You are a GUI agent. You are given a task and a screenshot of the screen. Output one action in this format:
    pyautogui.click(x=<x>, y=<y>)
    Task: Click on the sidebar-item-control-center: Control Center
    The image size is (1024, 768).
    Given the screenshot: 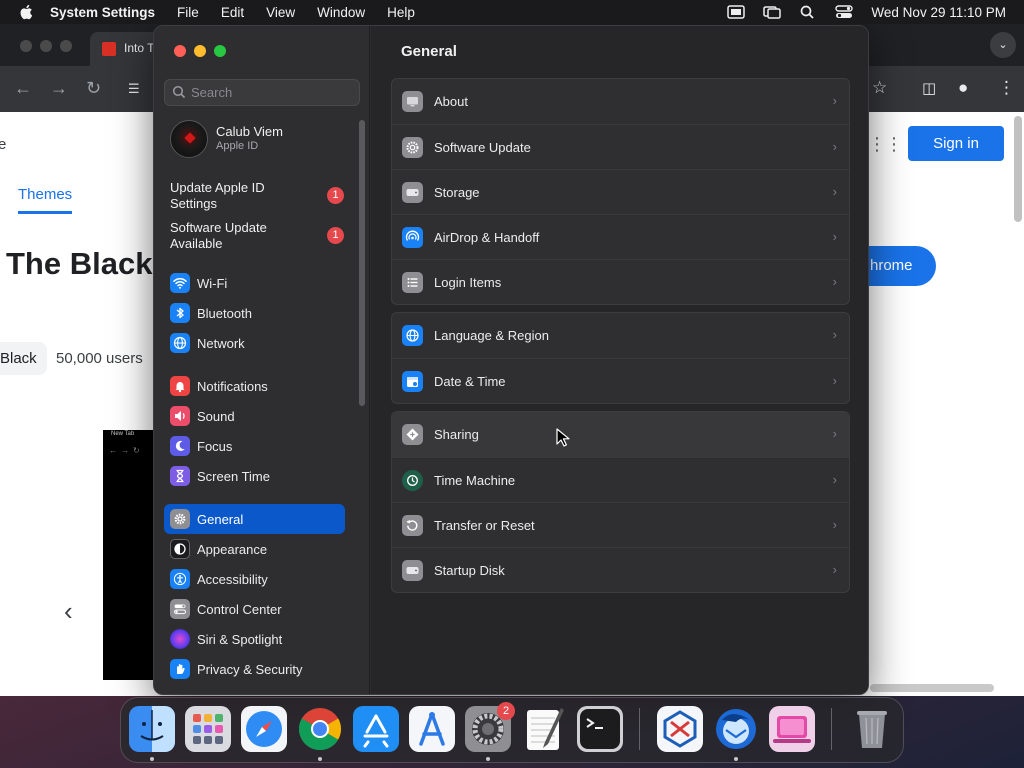 What is the action you would take?
    pyautogui.click(x=254, y=609)
    